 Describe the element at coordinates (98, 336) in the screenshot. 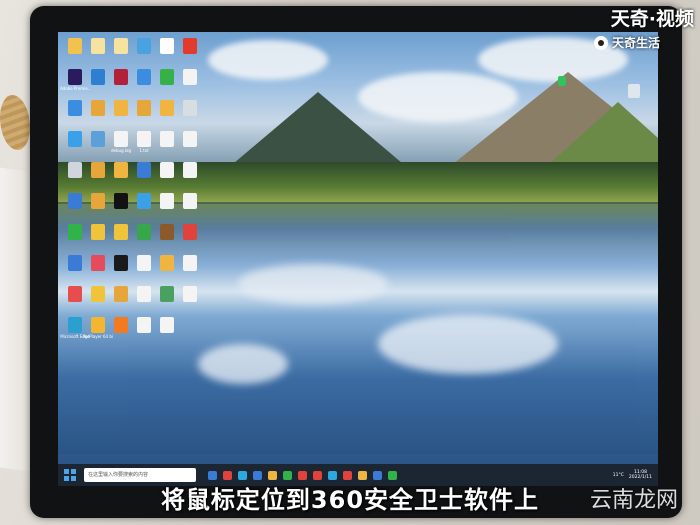

I see `desktop-icon-label: PotPlayer 64 bit` at that location.